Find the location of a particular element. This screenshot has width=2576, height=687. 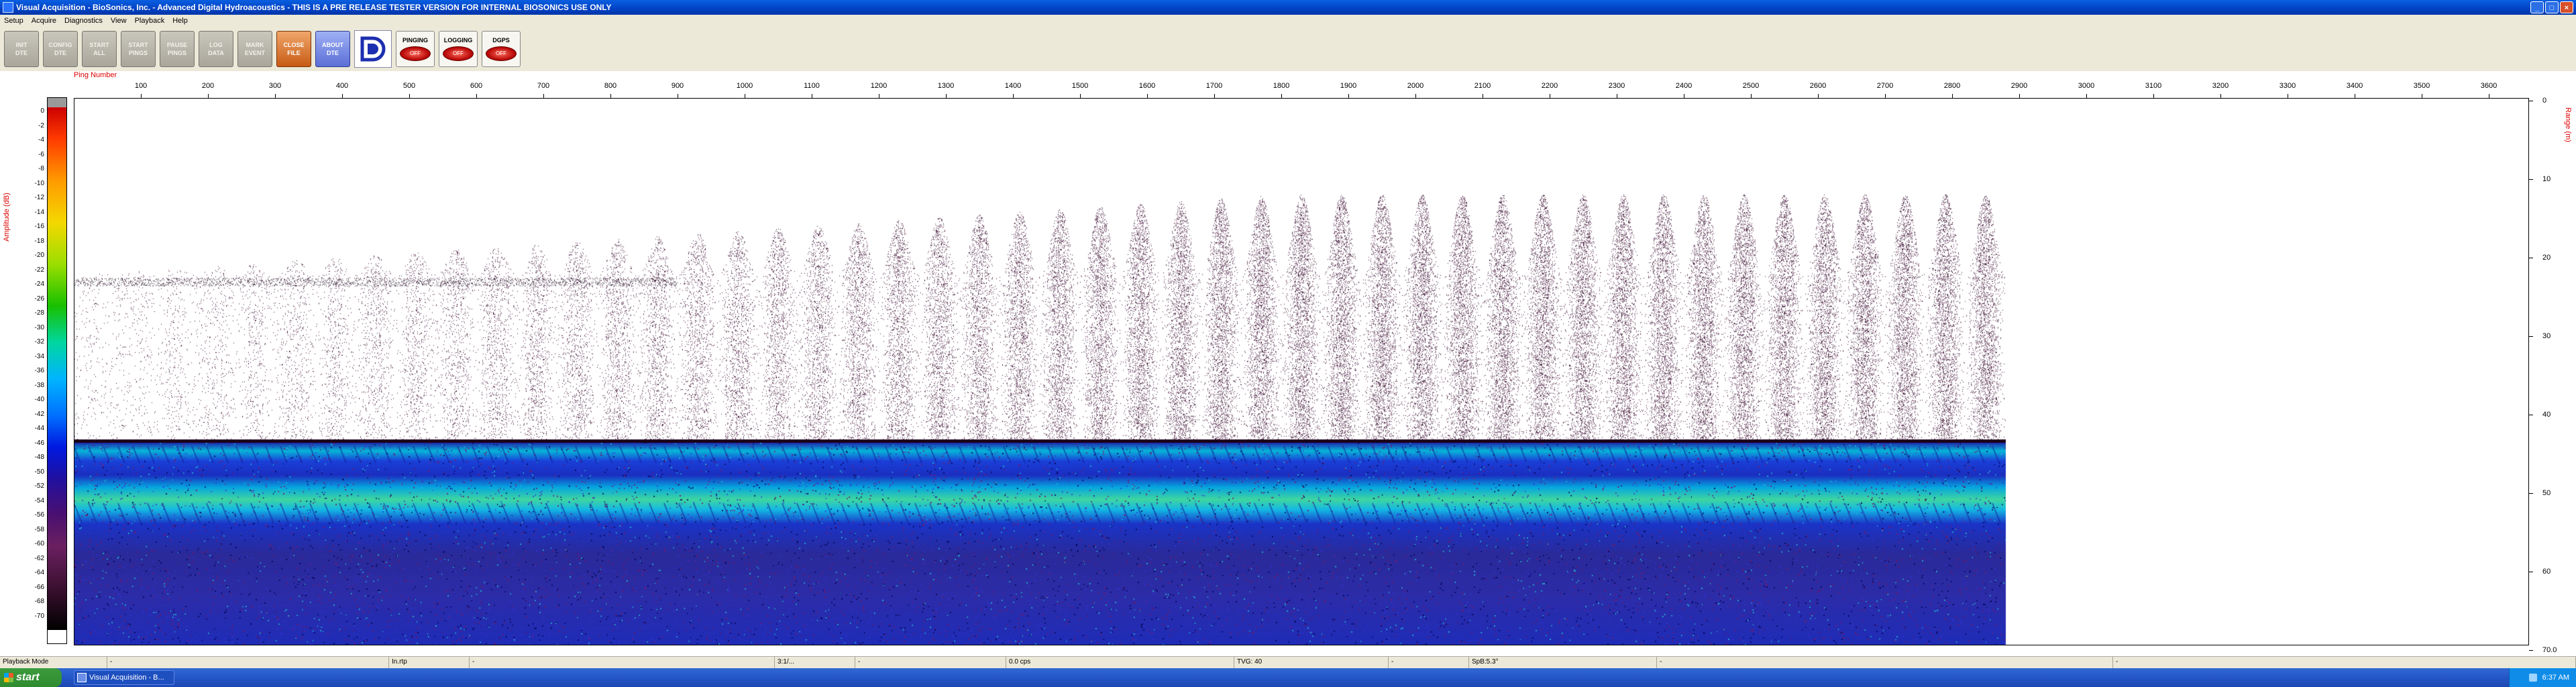

mark-event-button: MARK EVENT is located at coordinates (254, 49).